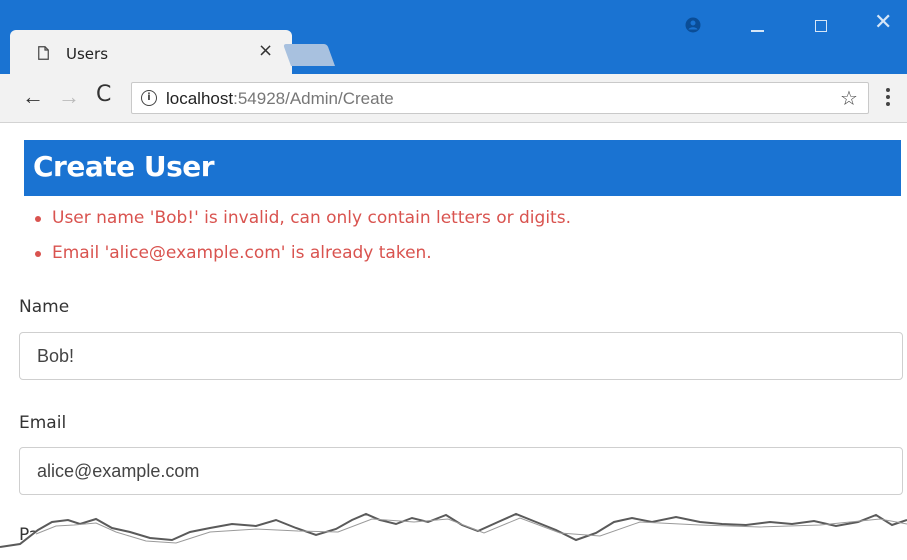 The width and height of the screenshot is (907, 560). What do you see at coordinates (43, 423) in the screenshot?
I see `email-label: Email` at bounding box center [43, 423].